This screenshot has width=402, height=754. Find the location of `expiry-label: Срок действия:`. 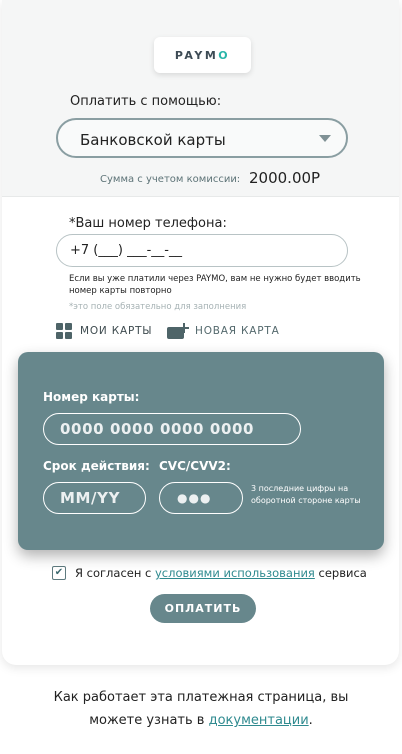

expiry-label: Срок действия: is located at coordinates (96, 466).